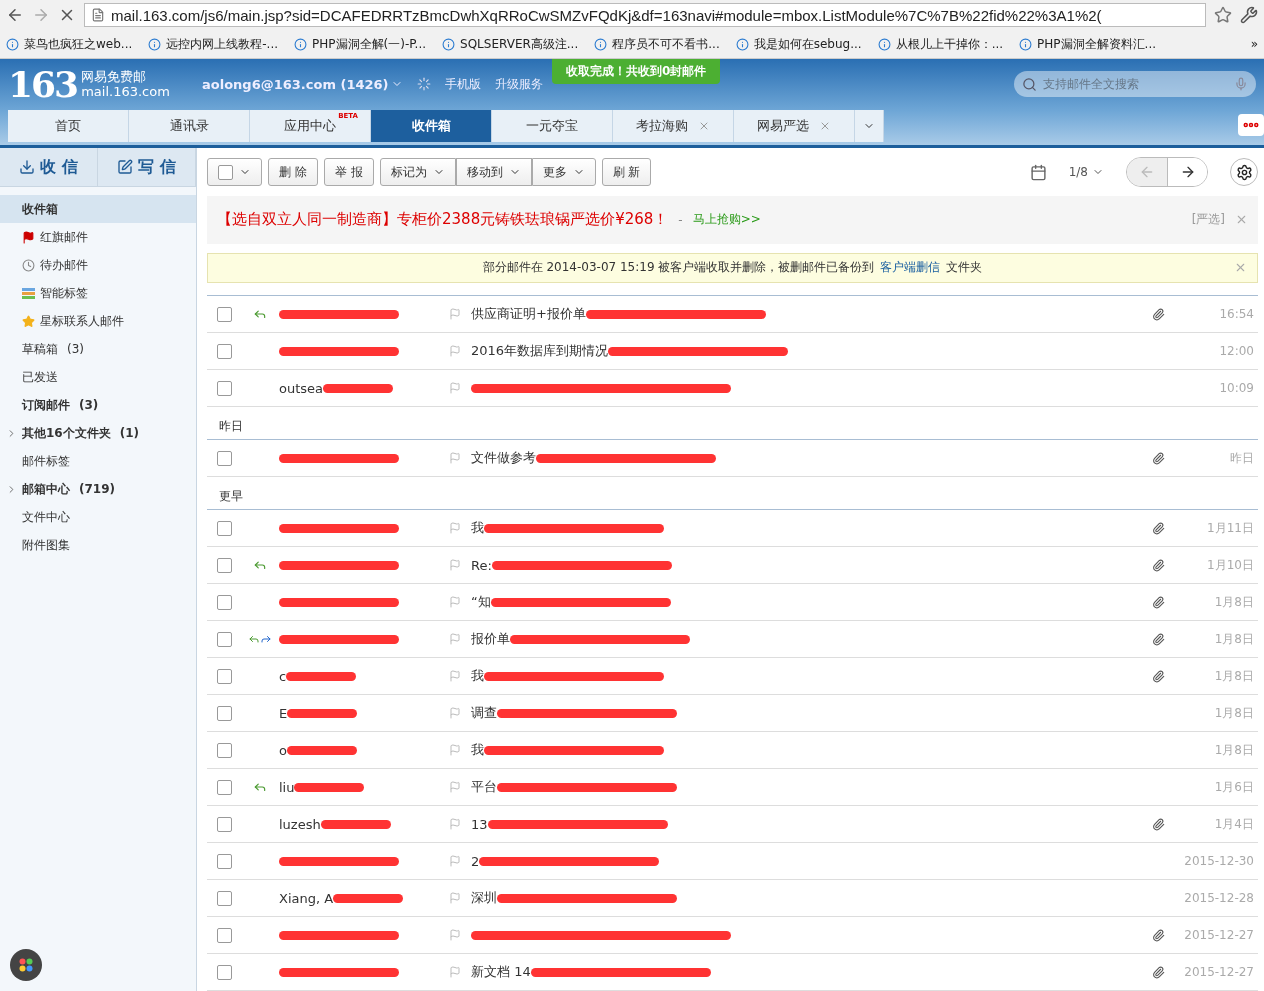 This screenshot has height=991, width=1264. What do you see at coordinates (732, 898) in the screenshot?
I see `email-row: Xiang, A 深圳 2015-12-28` at bounding box center [732, 898].